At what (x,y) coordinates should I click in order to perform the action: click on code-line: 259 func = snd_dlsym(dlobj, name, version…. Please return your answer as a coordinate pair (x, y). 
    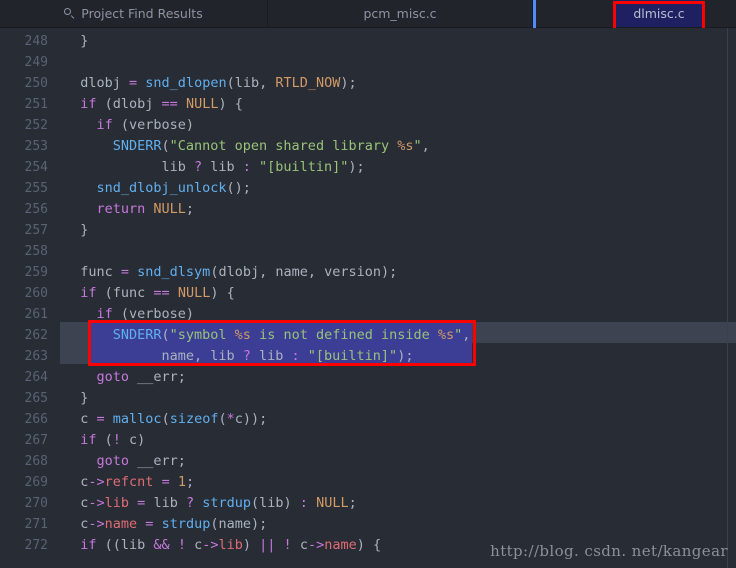
    Looking at the image, I should click on (368, 272).